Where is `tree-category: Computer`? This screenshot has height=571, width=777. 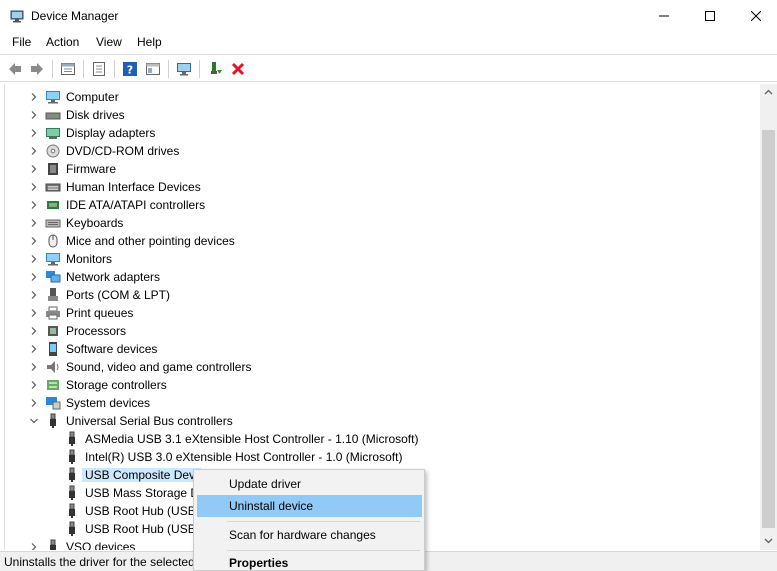 tree-category: Computer is located at coordinates (375, 97).